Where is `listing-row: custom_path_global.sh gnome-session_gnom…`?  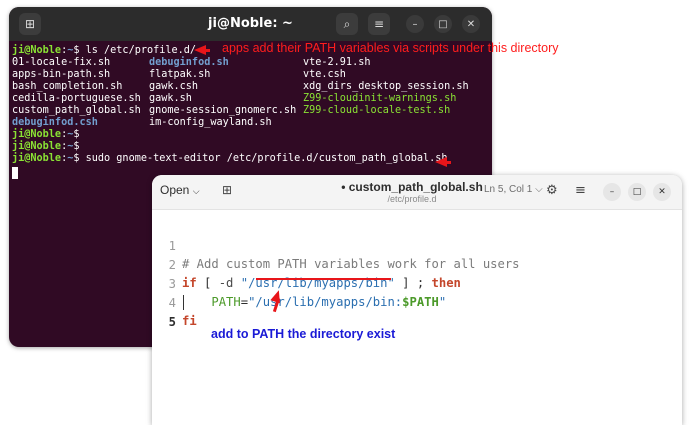
listing-row: custom_path_global.sh gnome-session_gnom… is located at coordinates (231, 110).